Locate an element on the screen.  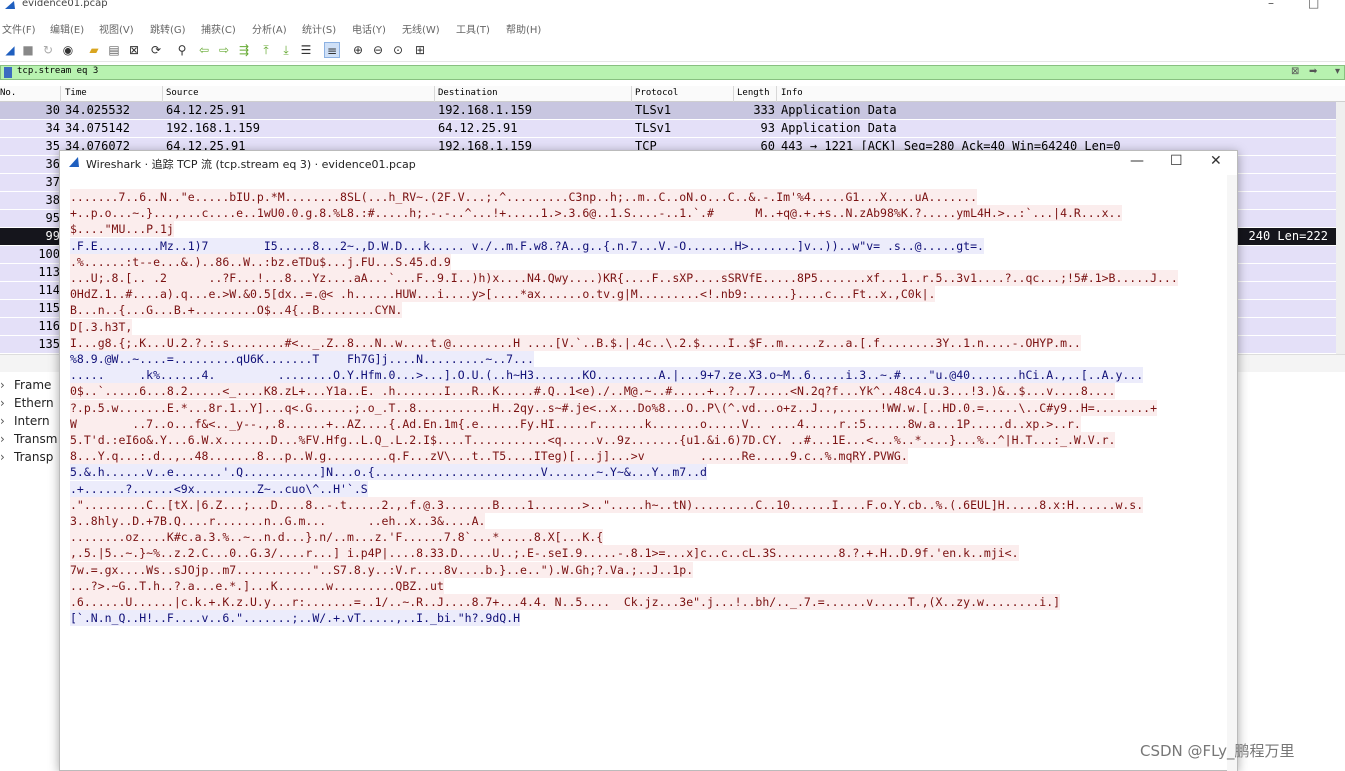
detail-row-tcp: › Transm is located at coordinates (28, 441).